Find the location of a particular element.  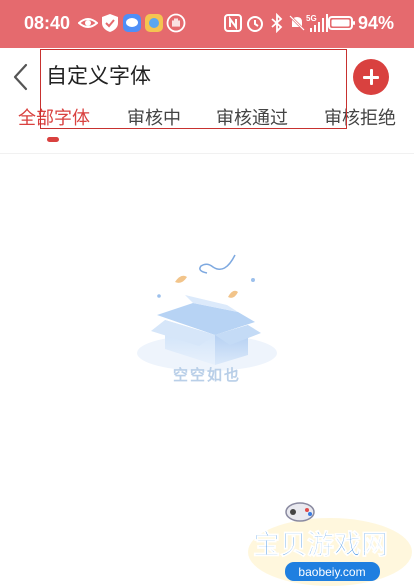

mute-icon is located at coordinates (297, 23).